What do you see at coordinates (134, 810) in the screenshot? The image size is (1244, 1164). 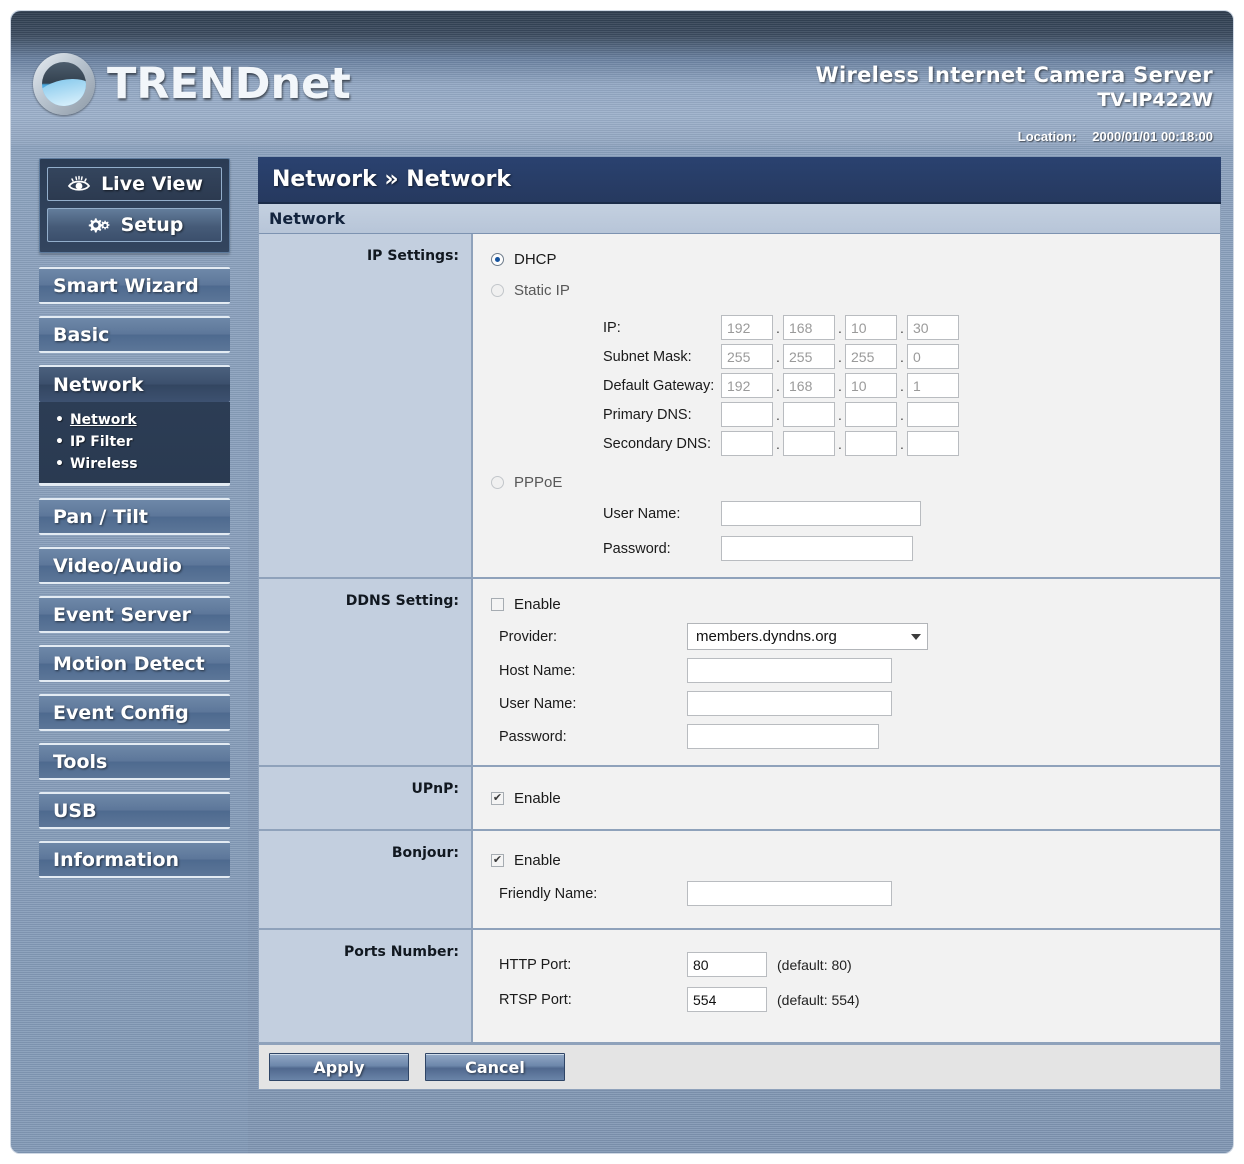 I see `sidebar-item-usb: USB` at bounding box center [134, 810].